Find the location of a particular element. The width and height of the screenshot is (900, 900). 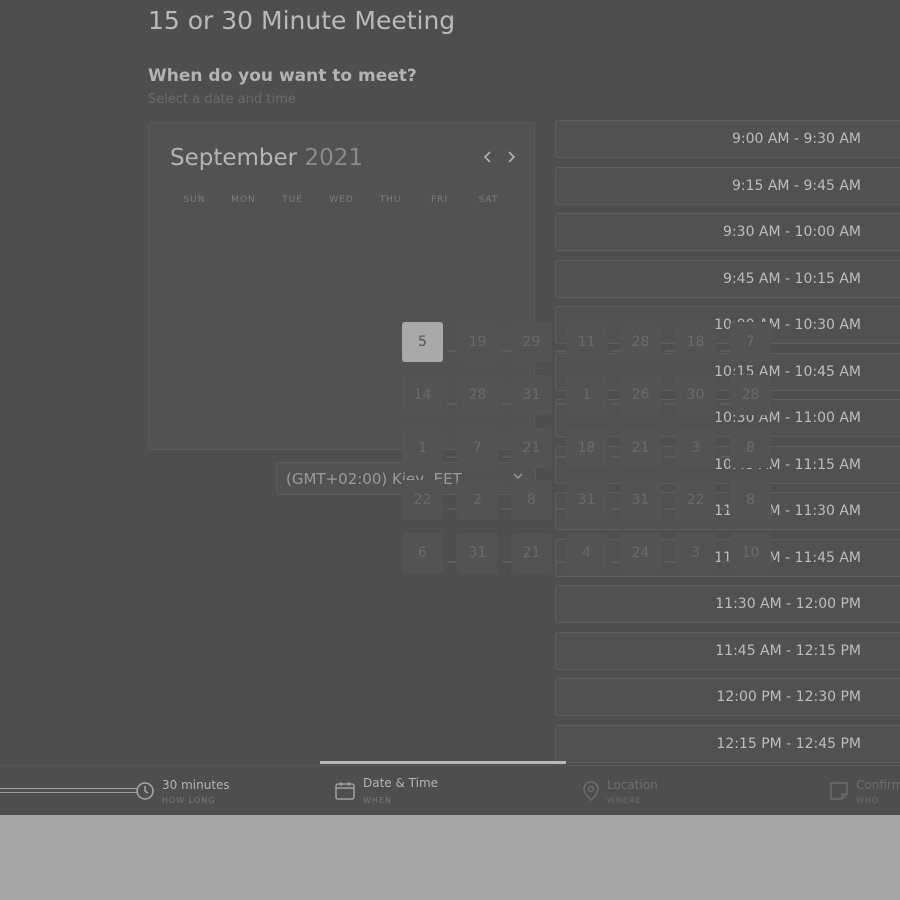

day-cell: 30 is located at coordinates (695, 395).